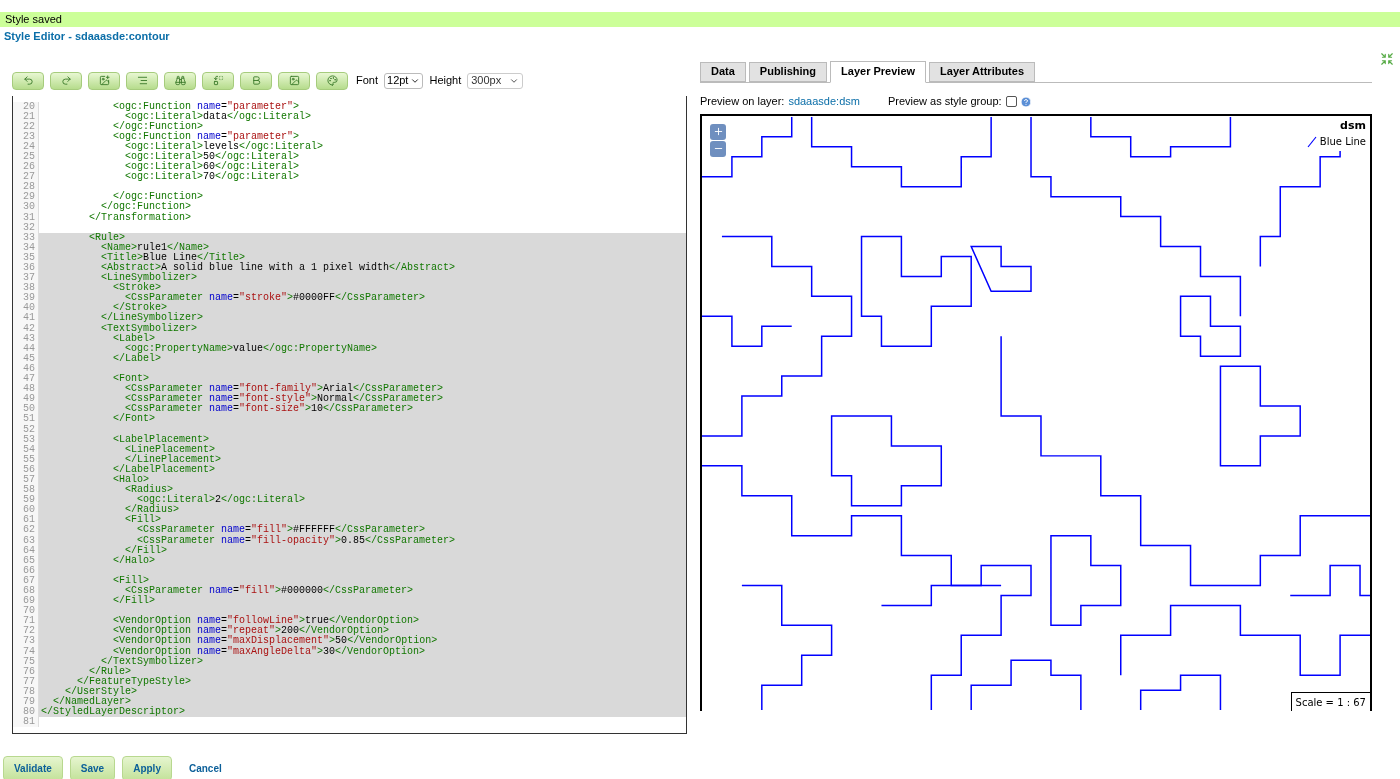 Image resolution: width=1400 pixels, height=779 pixels. I want to click on tab: Data, so click(723, 71).